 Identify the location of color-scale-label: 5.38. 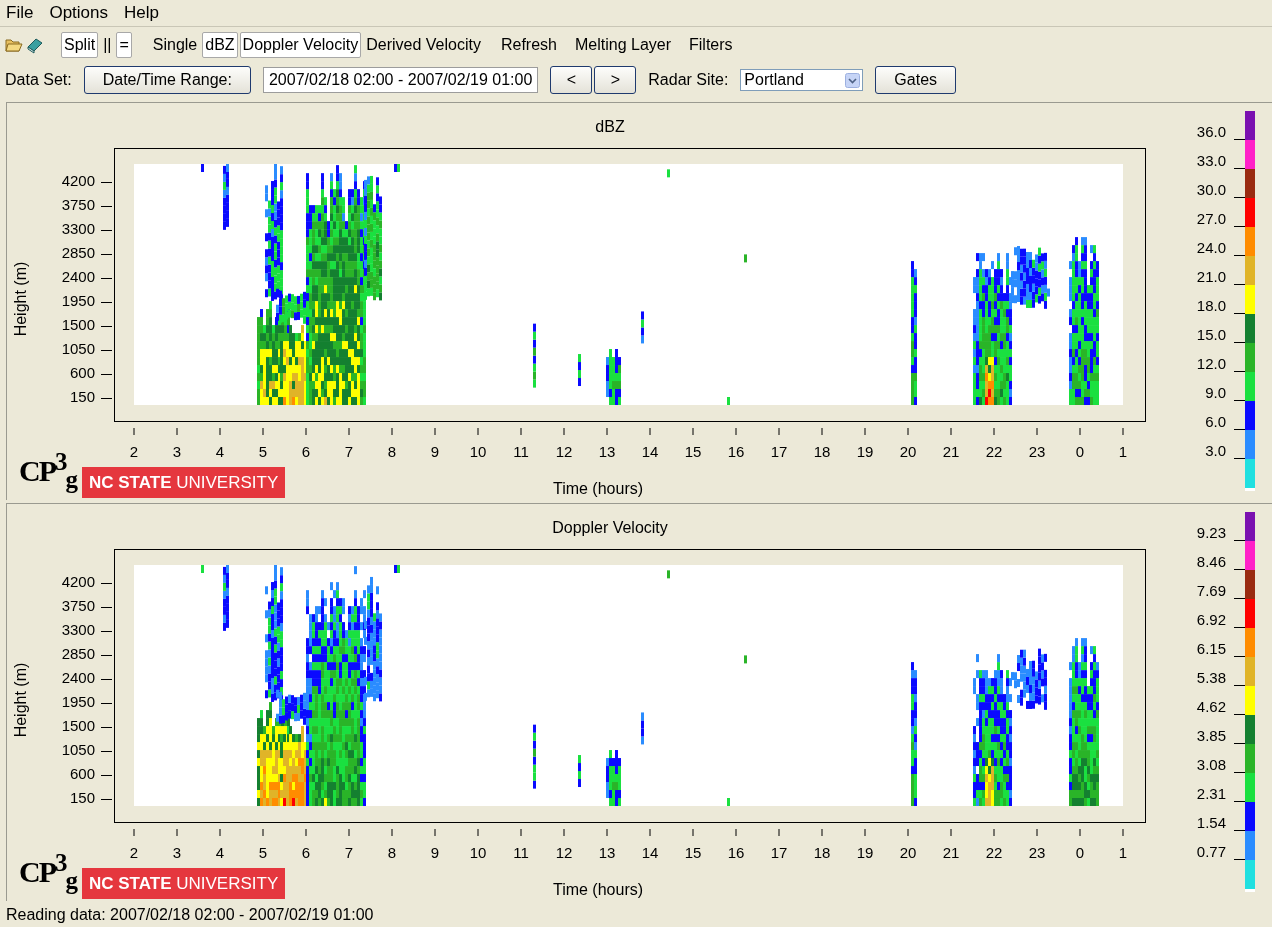
(1211, 677).